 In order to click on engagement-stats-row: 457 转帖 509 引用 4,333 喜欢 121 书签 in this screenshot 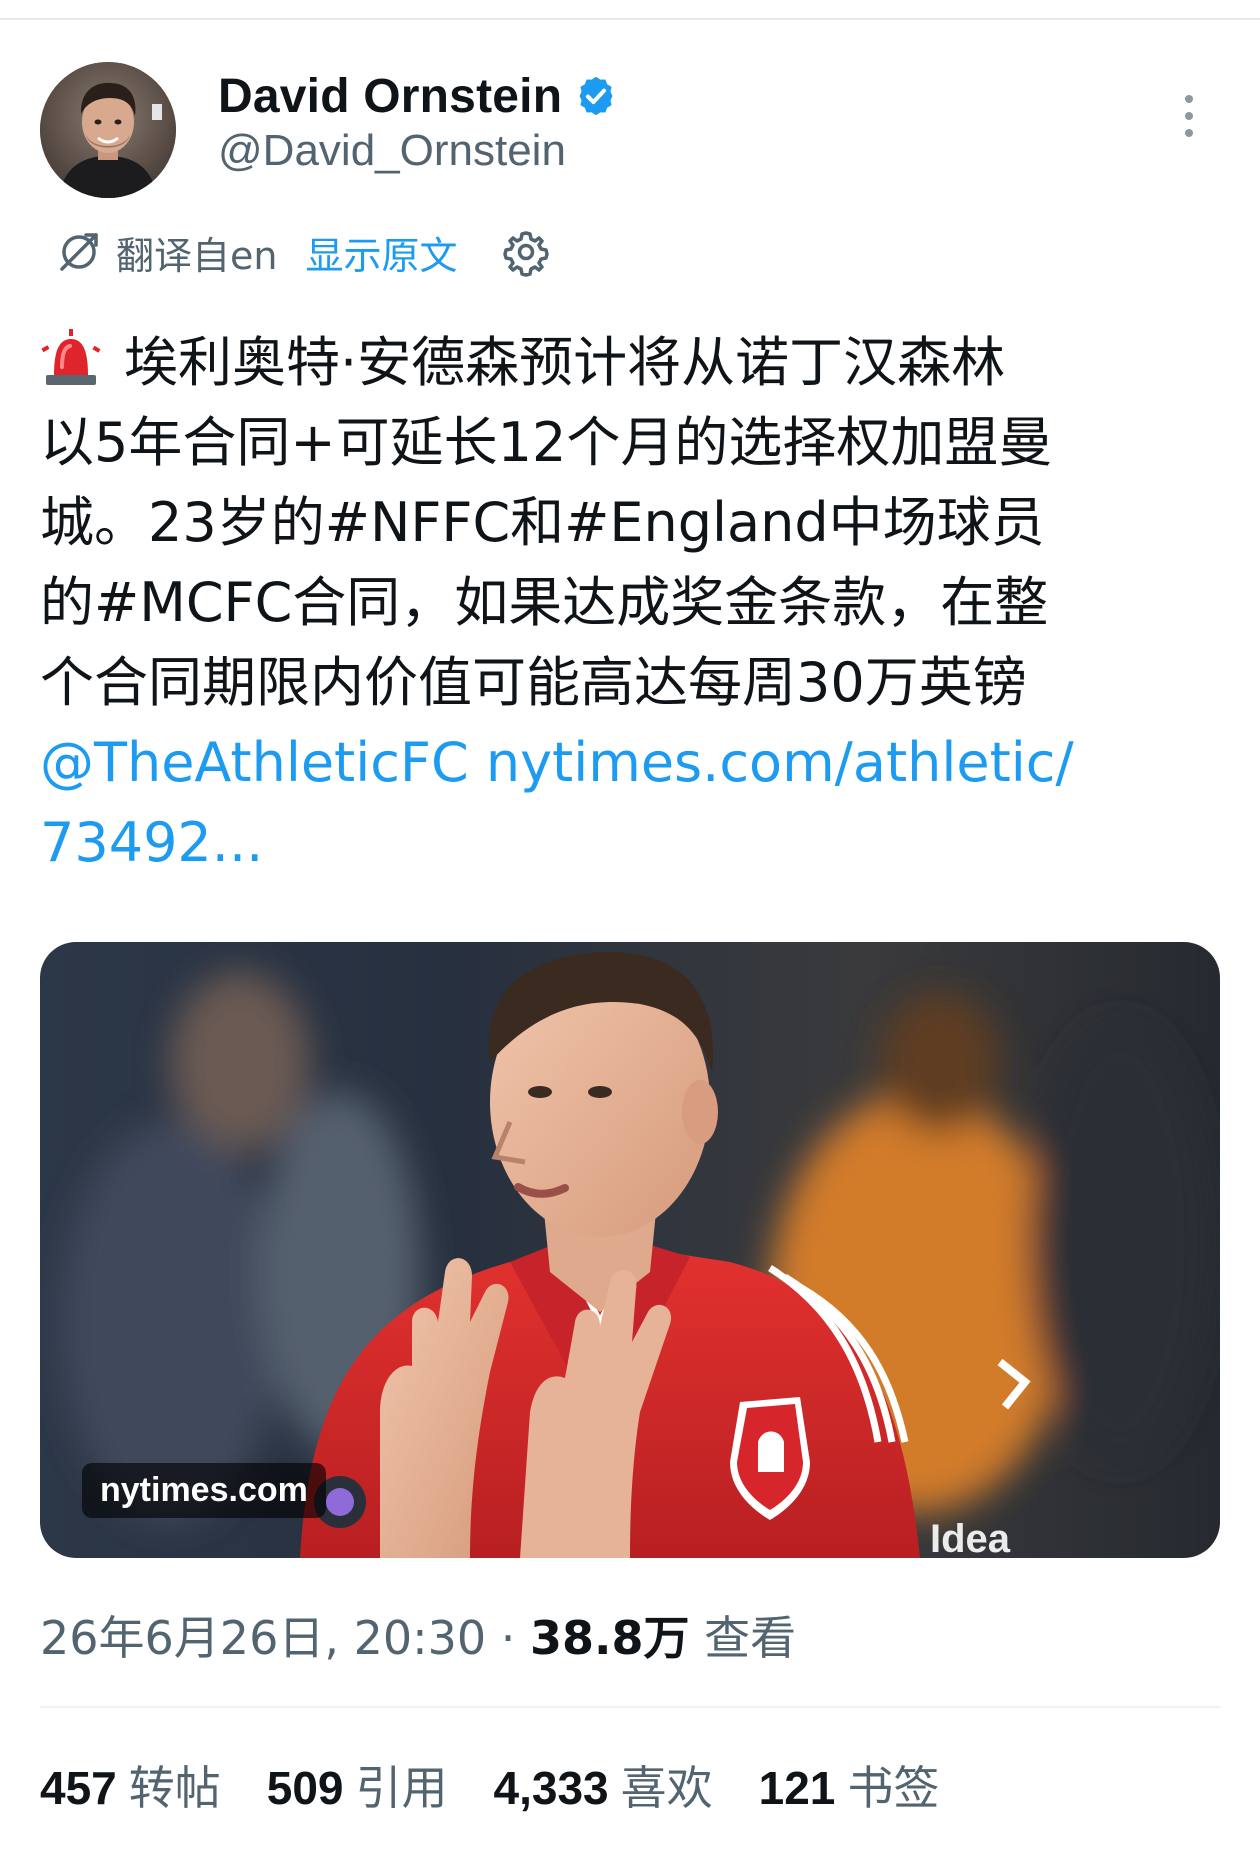, I will do `click(512, 1785)`.